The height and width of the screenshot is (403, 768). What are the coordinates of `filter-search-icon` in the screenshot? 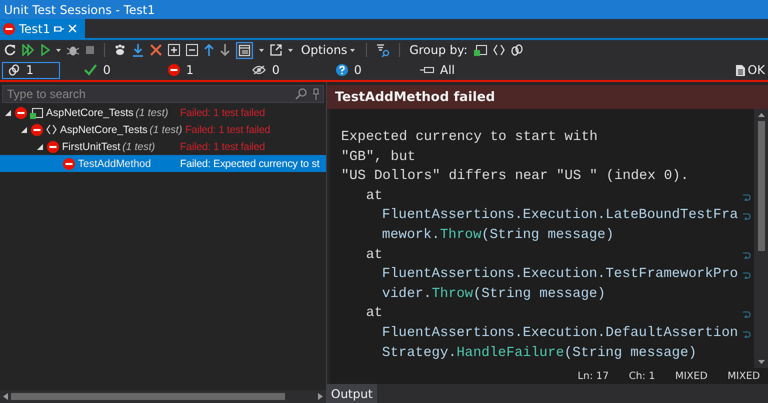 It's located at (383, 50).